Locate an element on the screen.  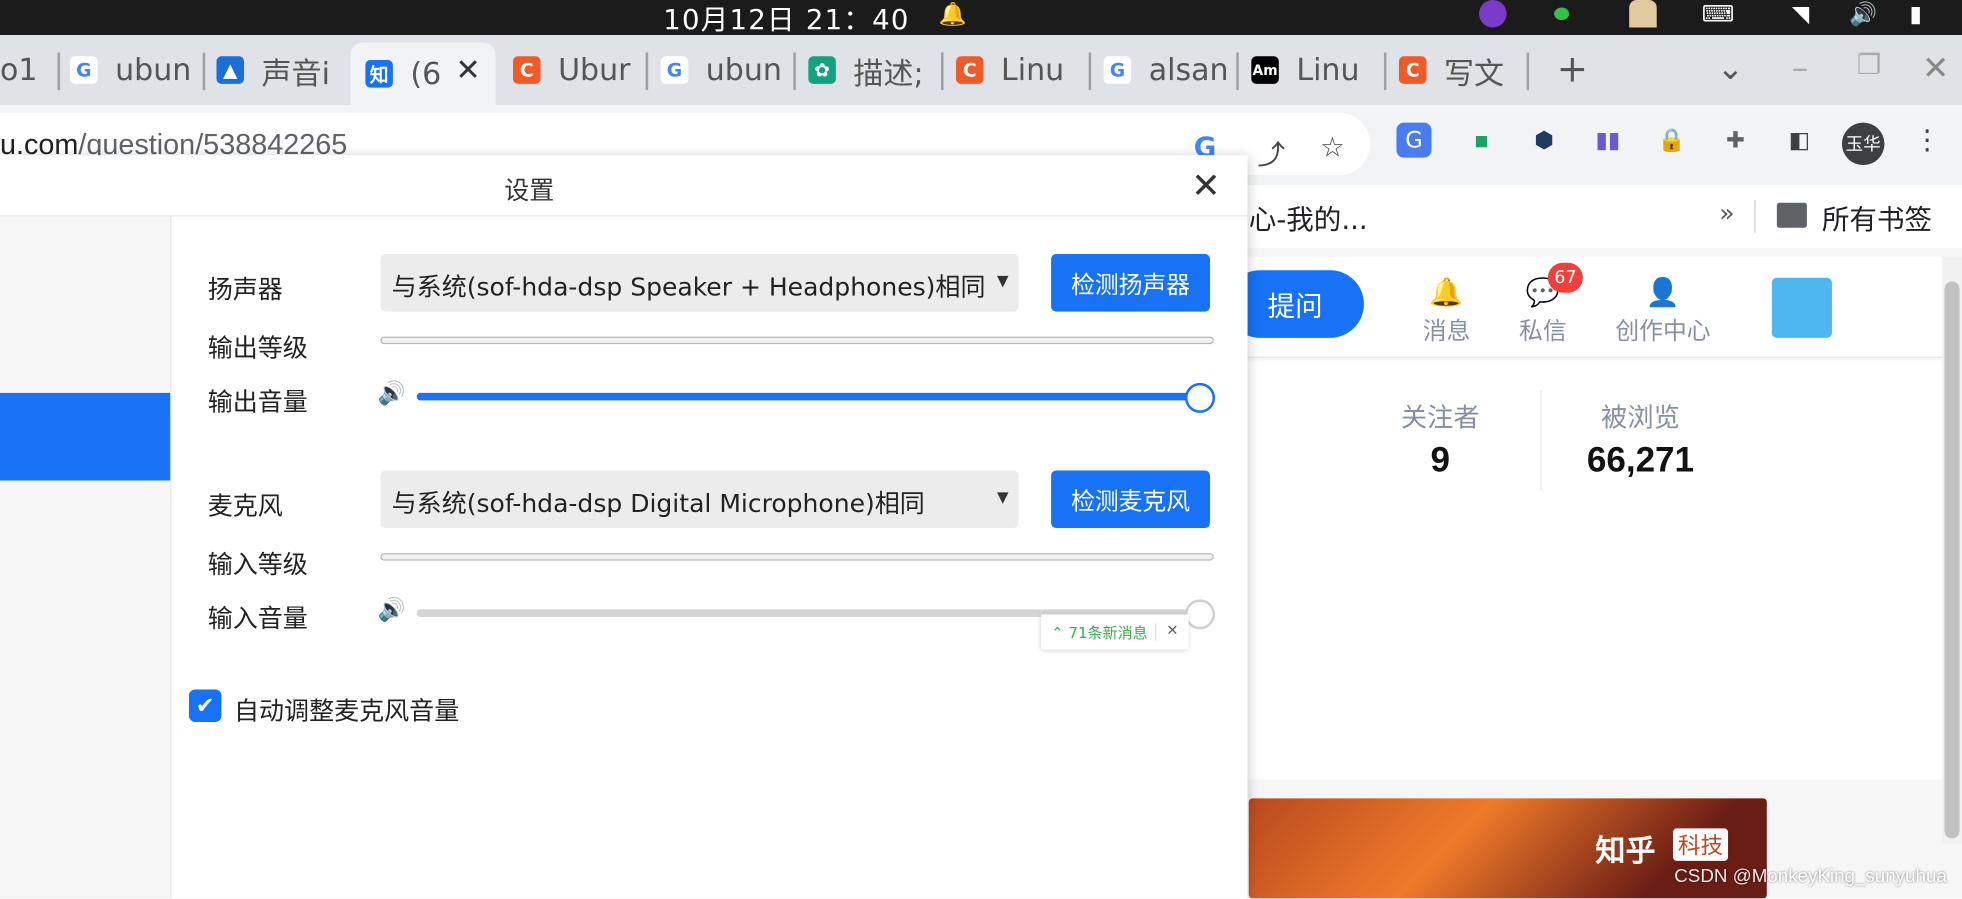
output-volume-fill is located at coordinates (808, 396).